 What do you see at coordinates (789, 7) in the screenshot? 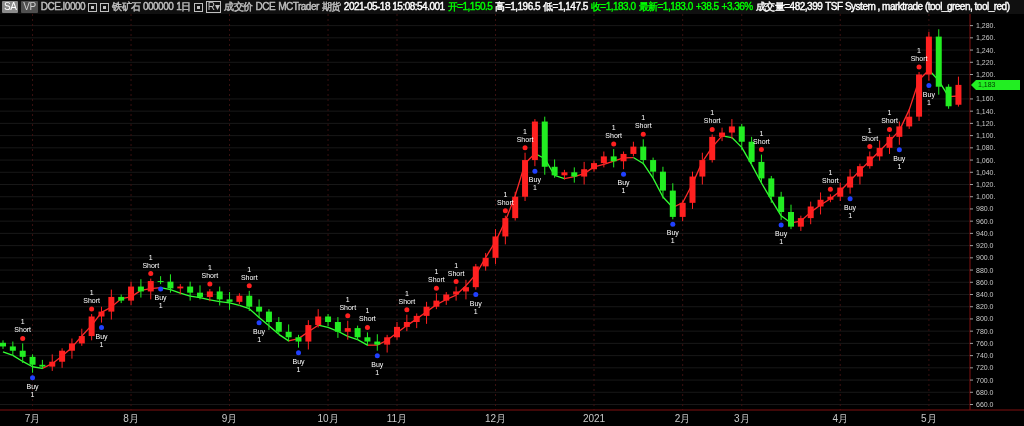
I see `header-text: 成交量=482,399` at bounding box center [789, 7].